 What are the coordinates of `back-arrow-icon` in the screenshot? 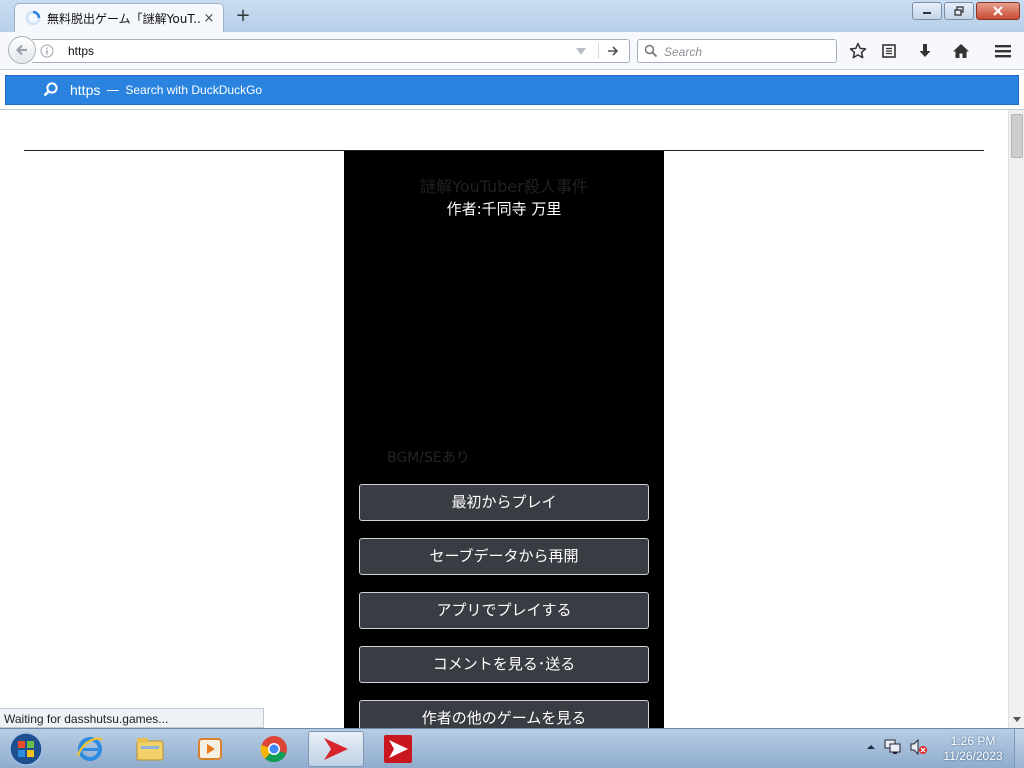 It's located at (21, 50).